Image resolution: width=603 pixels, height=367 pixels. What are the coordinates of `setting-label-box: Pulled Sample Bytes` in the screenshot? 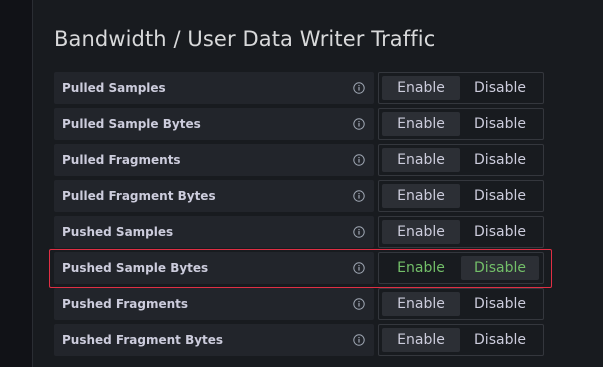 It's located at (214, 124).